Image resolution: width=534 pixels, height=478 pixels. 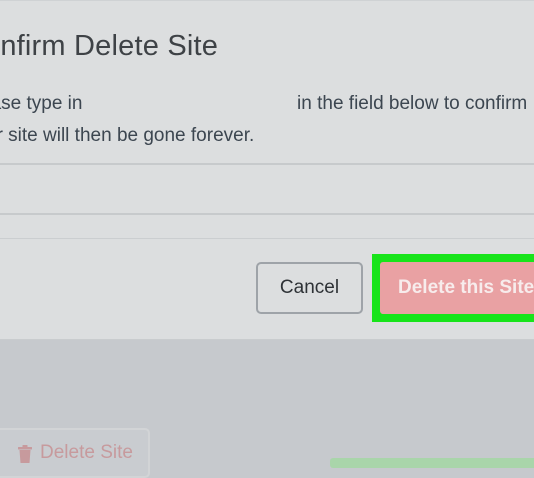 What do you see at coordinates (457, 288) in the screenshot?
I see `delete-this-site-button: Delete this Site` at bounding box center [457, 288].